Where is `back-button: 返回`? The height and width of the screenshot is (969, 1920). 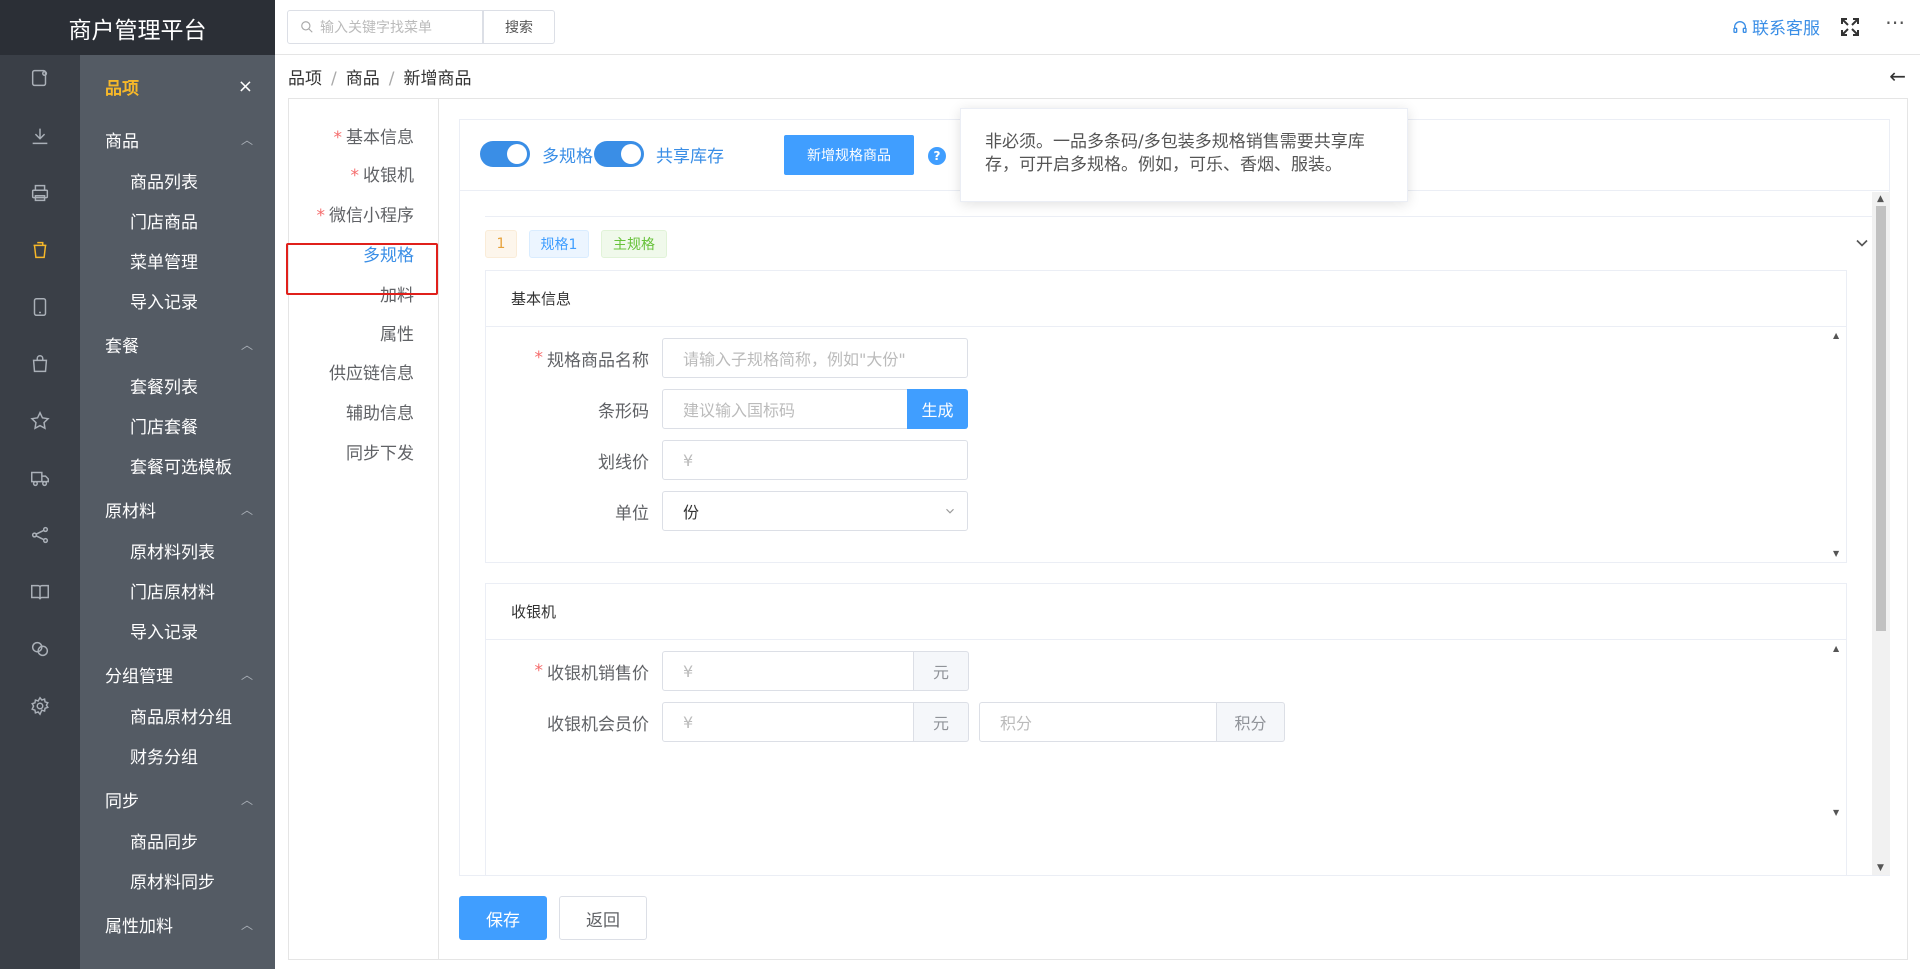 back-button: 返回 is located at coordinates (603, 918).